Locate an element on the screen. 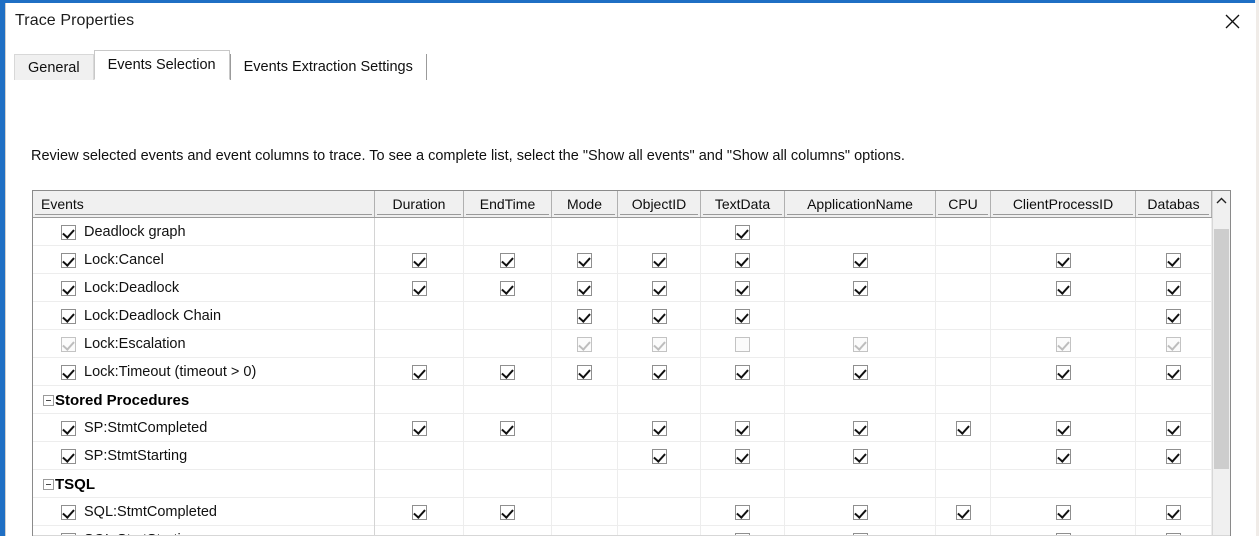 The width and height of the screenshot is (1259, 536). event-name-cell: Lock:Escalation is located at coordinates (204, 344).